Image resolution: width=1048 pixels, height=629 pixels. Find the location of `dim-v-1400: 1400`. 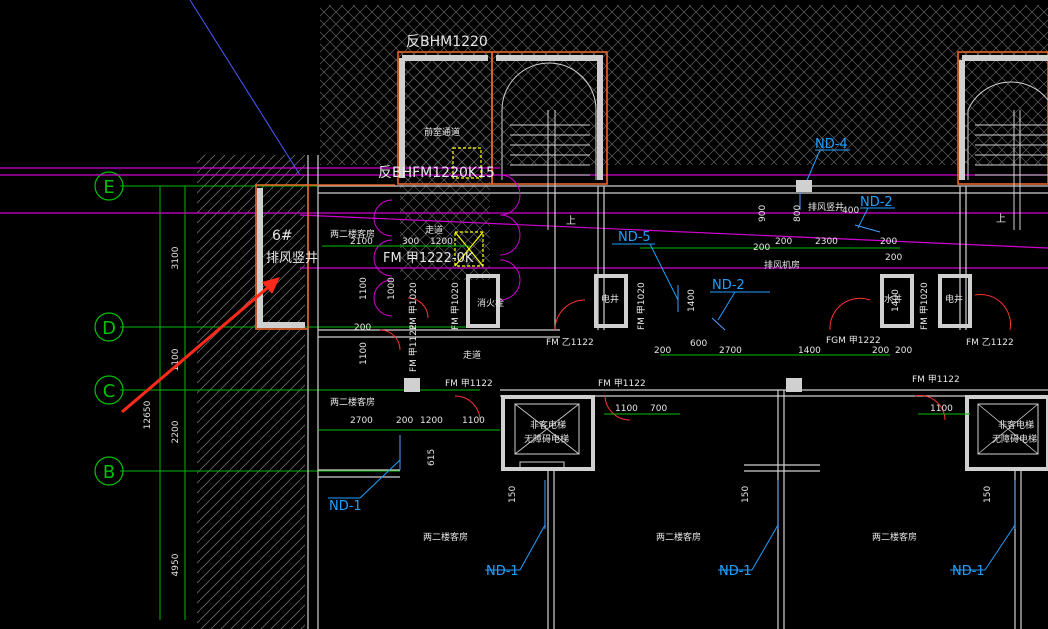

dim-v-1400: 1400 is located at coordinates (692, 300).